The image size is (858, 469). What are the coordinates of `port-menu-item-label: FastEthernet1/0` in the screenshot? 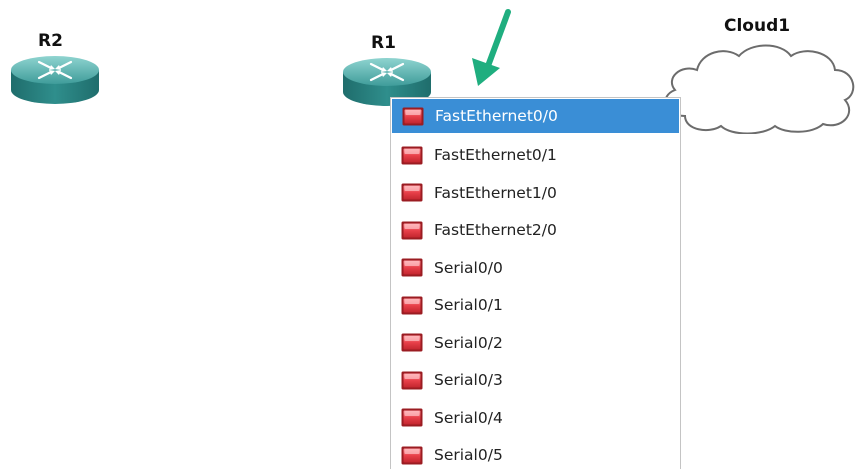 It's located at (495, 192).